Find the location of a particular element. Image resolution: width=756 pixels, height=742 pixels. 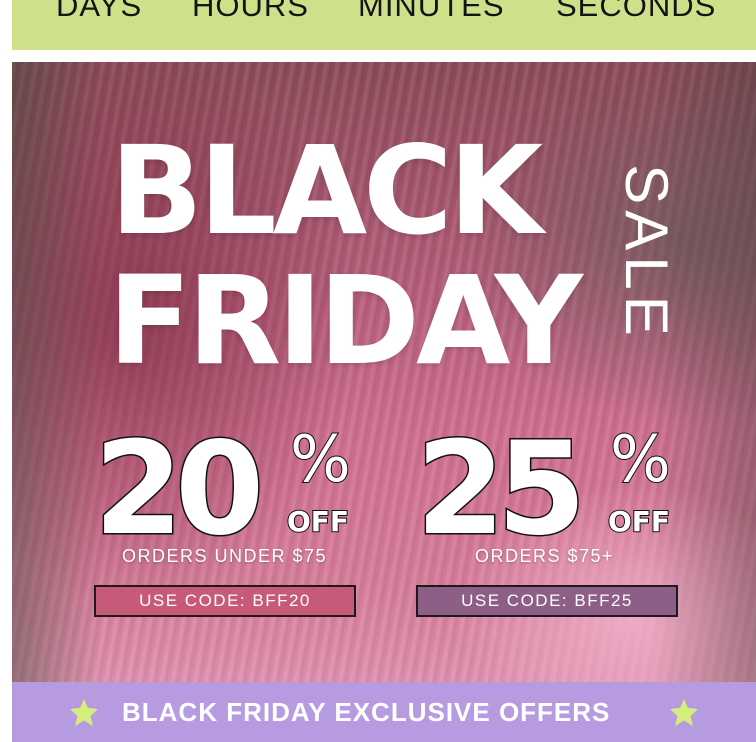

countdown-bar: DAYS HOURS MINUTES SECONDS is located at coordinates (384, 25).